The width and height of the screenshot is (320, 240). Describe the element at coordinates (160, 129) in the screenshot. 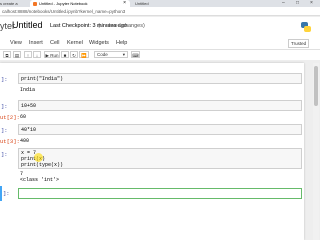

I see `cell-3-input: 40*10` at that location.